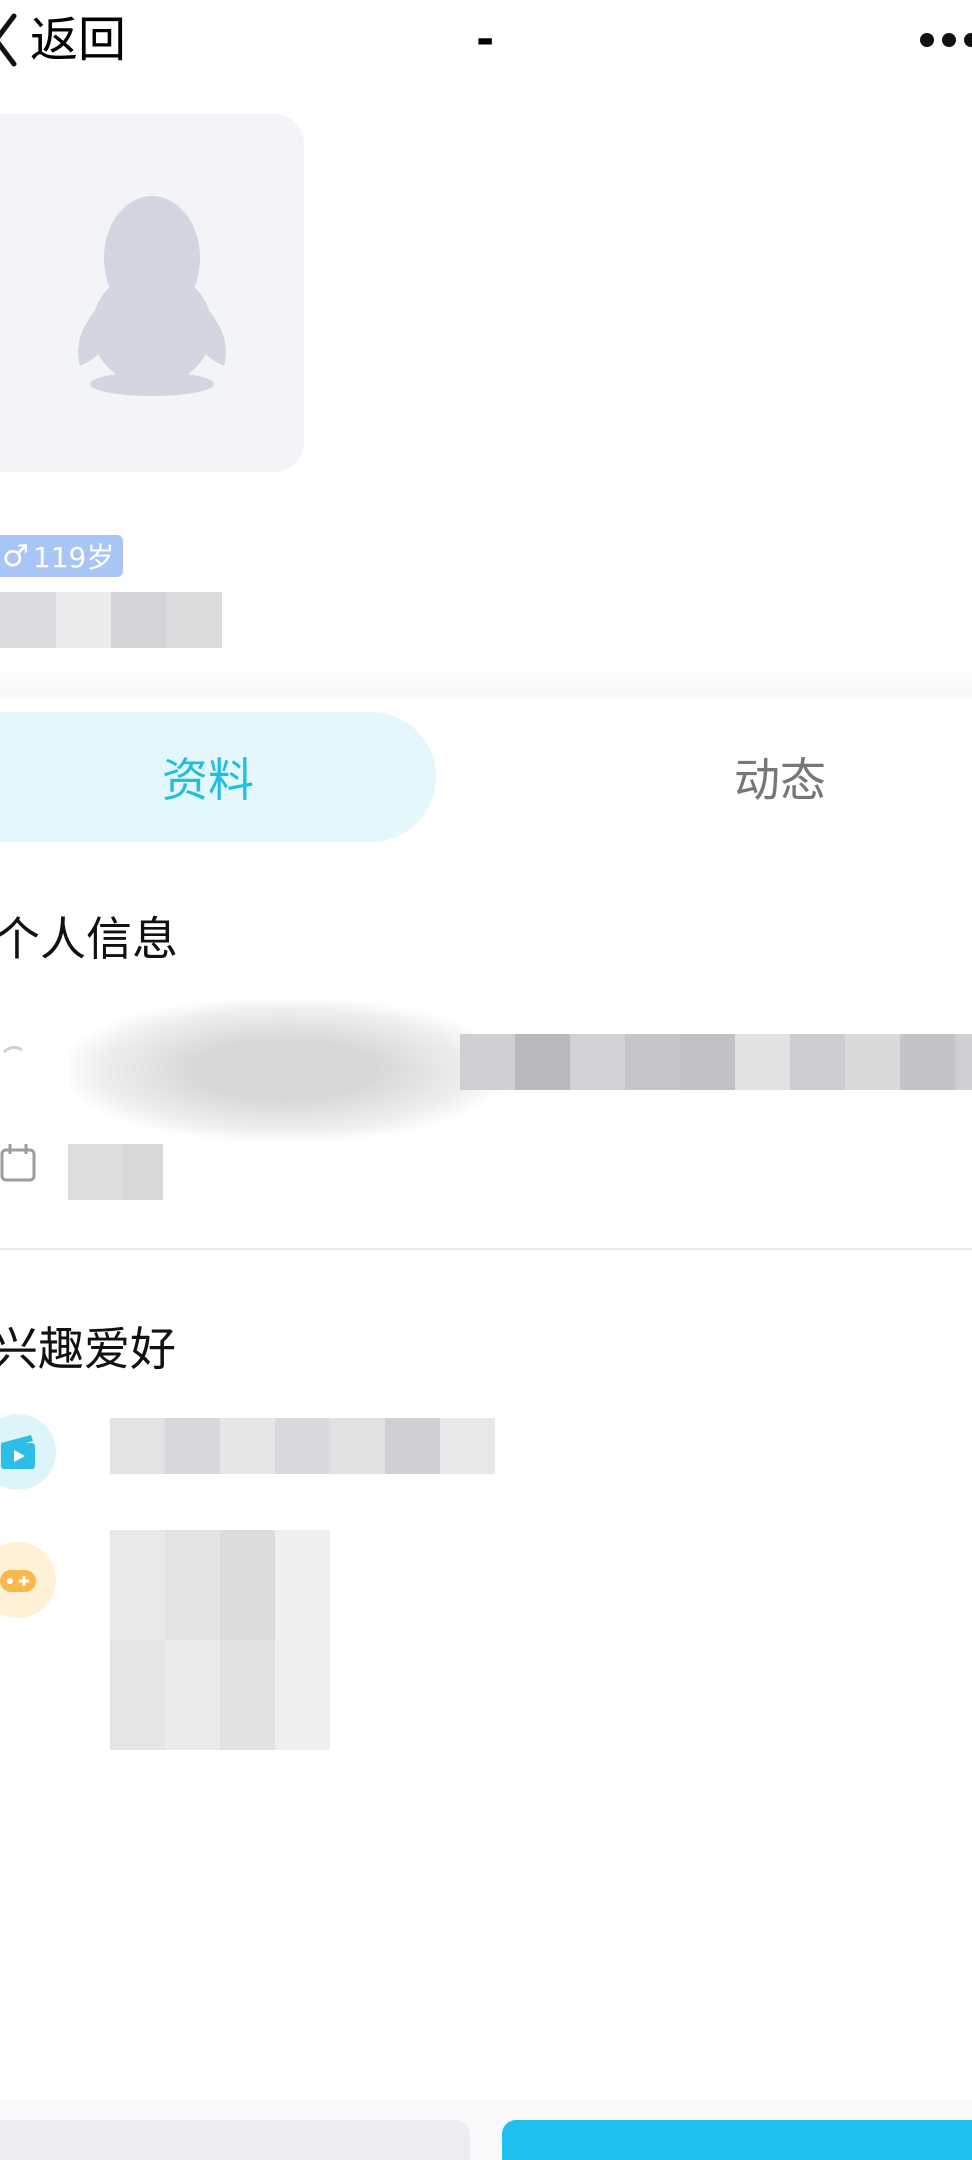  What do you see at coordinates (780, 777) in the screenshot?
I see `tab-moments: 动态` at bounding box center [780, 777].